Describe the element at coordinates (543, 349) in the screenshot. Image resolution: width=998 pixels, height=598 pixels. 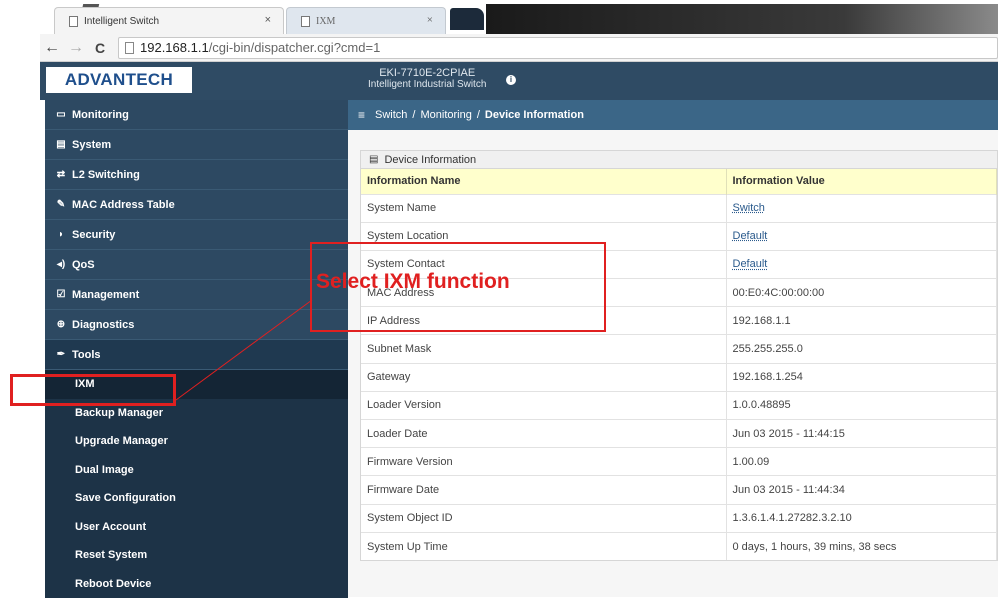
I see `row-name: Subnet Mask` at that location.